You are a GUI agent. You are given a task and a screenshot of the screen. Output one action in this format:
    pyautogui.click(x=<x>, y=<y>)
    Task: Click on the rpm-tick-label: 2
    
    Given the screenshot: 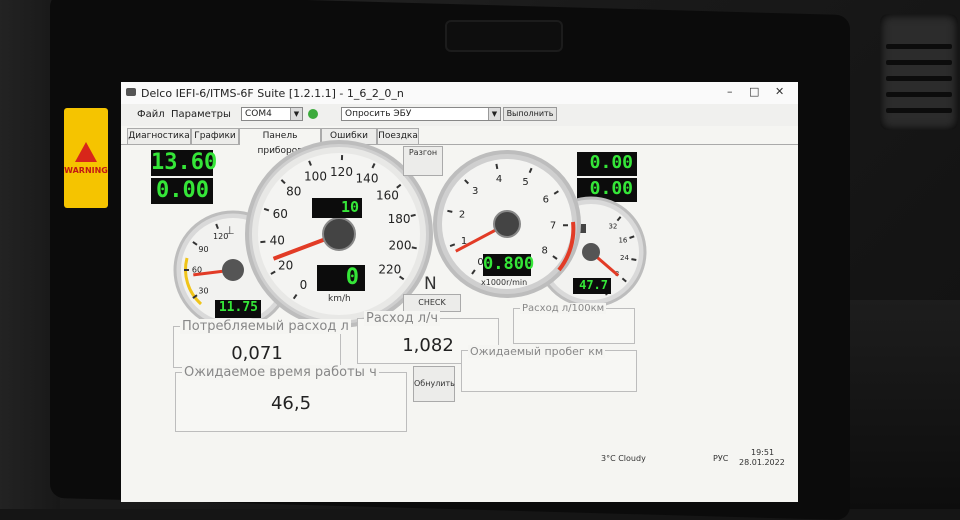 What is the action you would take?
    pyautogui.click(x=462, y=214)
    